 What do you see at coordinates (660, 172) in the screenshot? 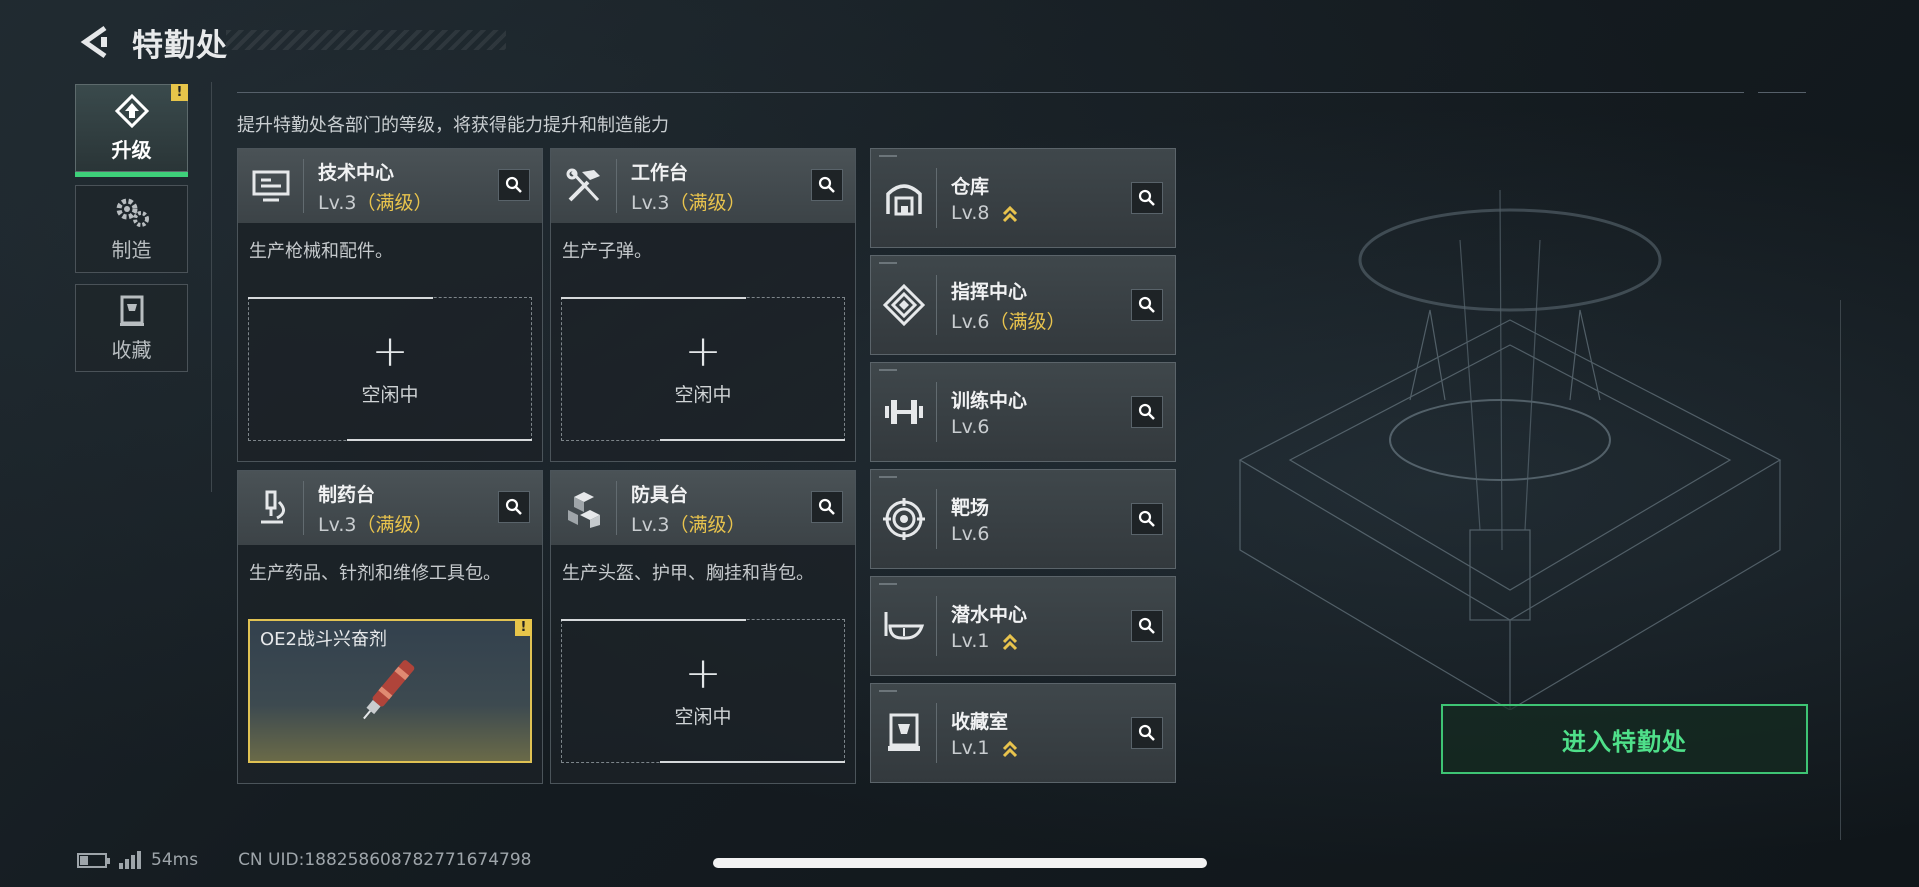
I see `card-name: 工作台` at bounding box center [660, 172].